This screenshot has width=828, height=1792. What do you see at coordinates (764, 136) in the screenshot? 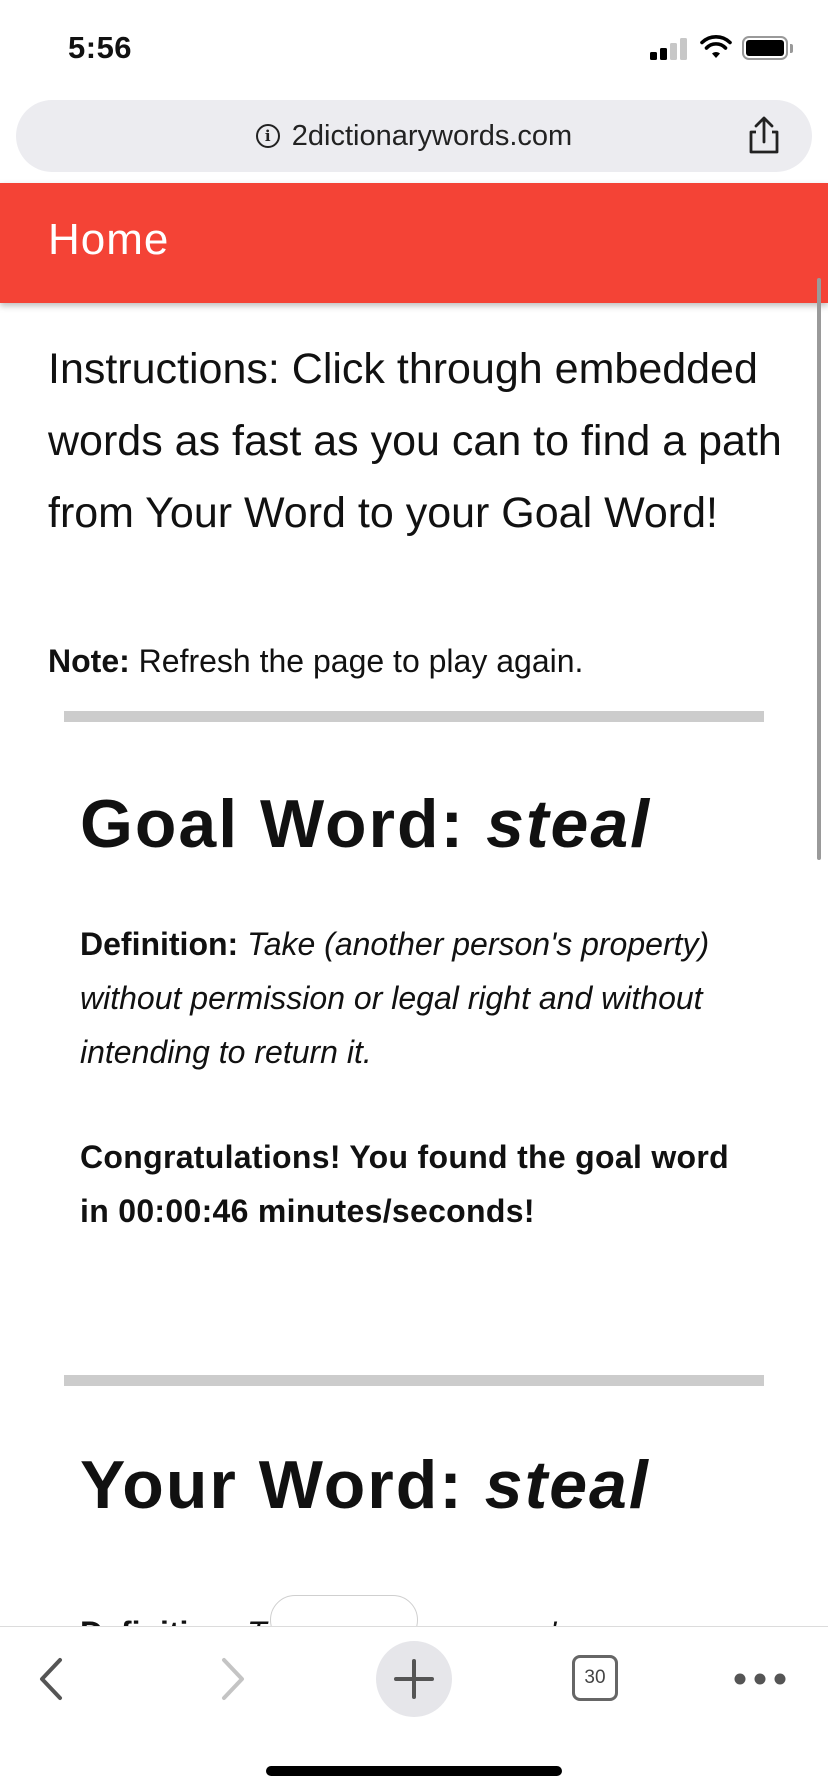
I see `share-icon` at bounding box center [764, 136].